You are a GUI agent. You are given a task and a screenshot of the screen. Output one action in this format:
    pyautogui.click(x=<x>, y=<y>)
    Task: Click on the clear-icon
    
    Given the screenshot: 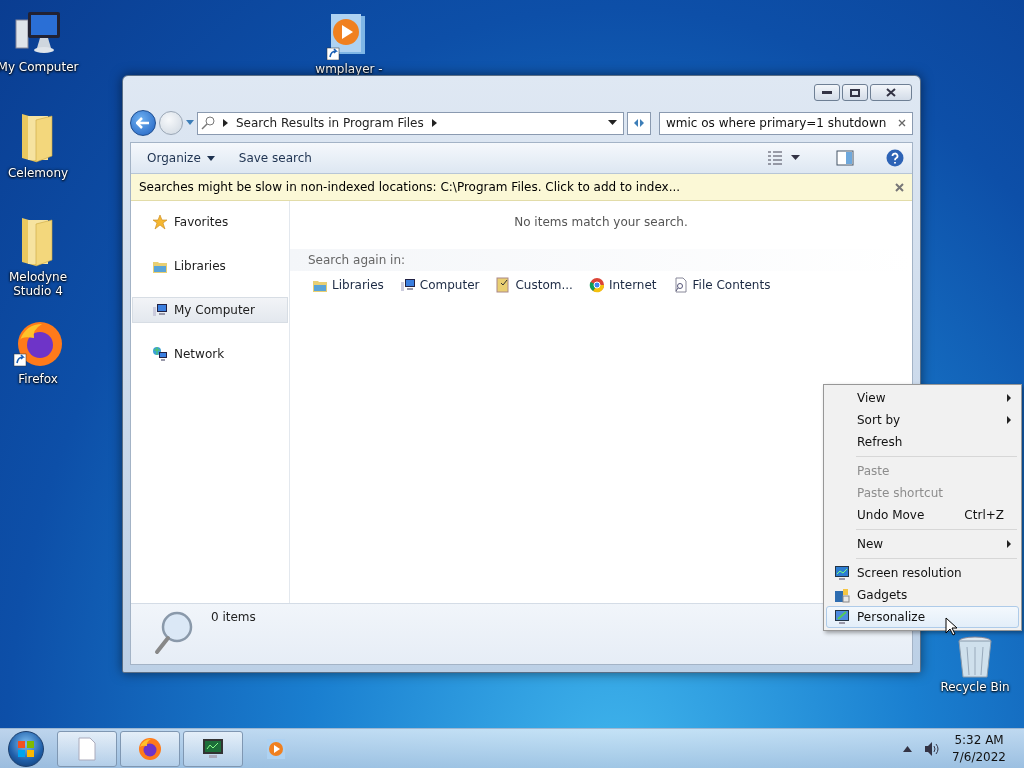 What is the action you would take?
    pyautogui.click(x=902, y=123)
    